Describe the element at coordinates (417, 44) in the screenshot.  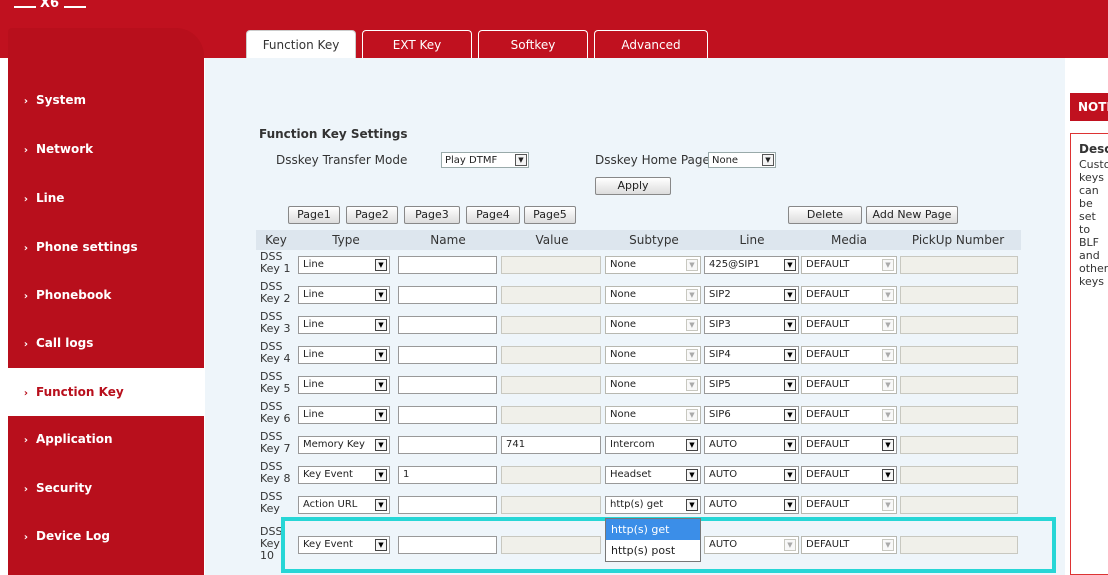
I see `tab-ext-key: EXT Key` at that location.